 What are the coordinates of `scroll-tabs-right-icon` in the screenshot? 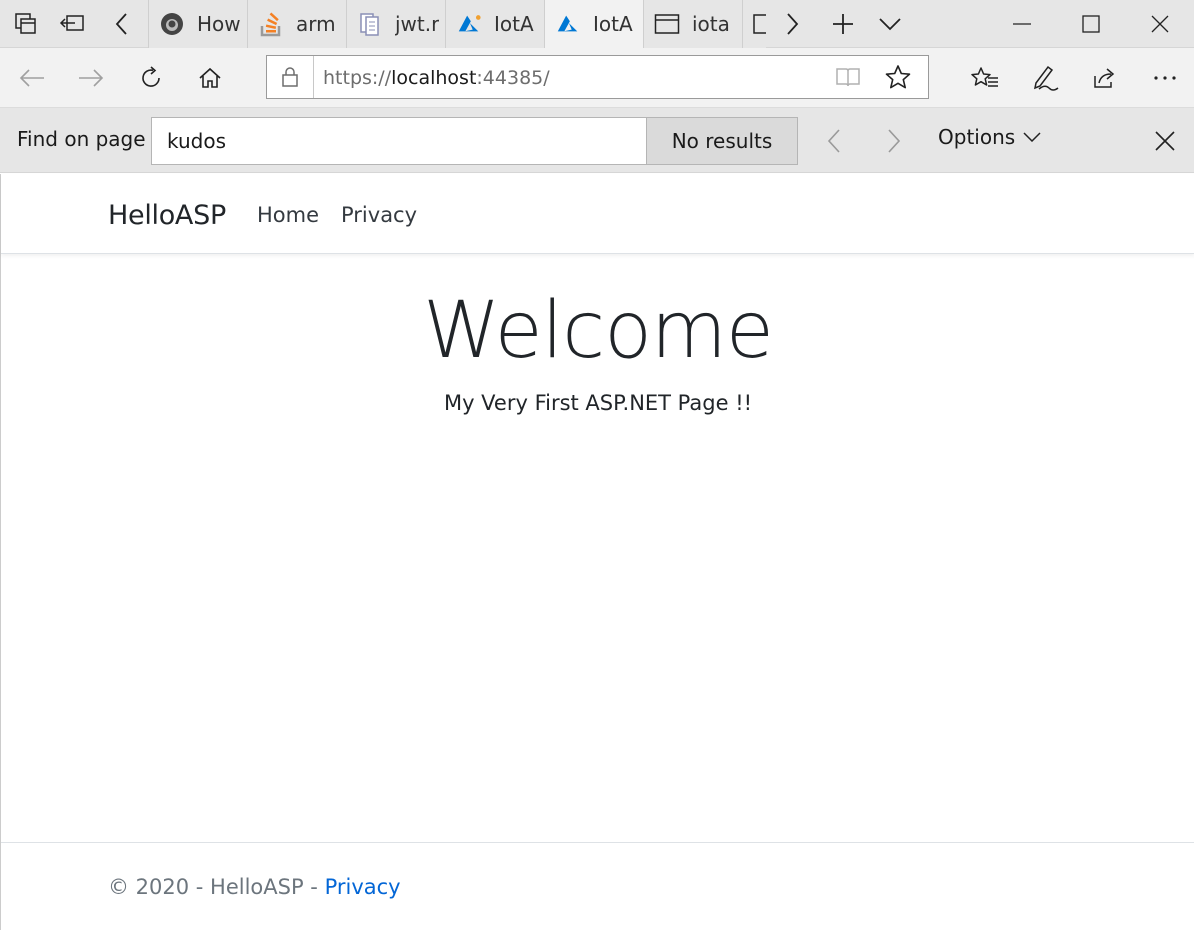 It's located at (792, 24).